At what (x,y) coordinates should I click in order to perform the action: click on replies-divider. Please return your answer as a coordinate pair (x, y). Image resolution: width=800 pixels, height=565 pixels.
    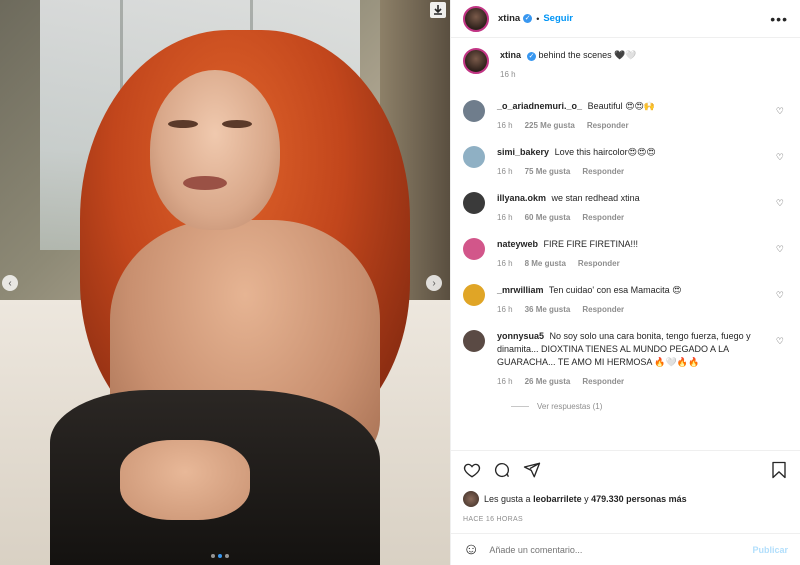
    Looking at the image, I should click on (520, 406).